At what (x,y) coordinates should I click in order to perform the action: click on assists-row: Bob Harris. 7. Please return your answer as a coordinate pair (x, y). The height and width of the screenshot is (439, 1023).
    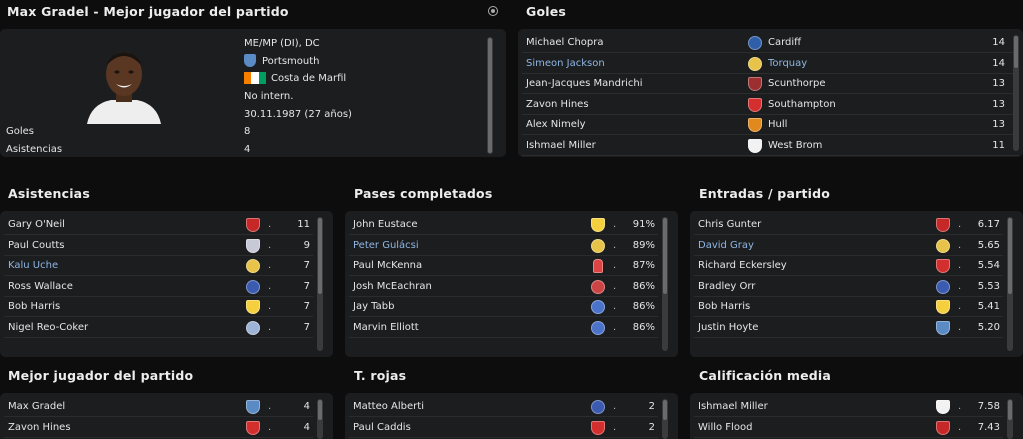
    Looking at the image, I should click on (158, 308).